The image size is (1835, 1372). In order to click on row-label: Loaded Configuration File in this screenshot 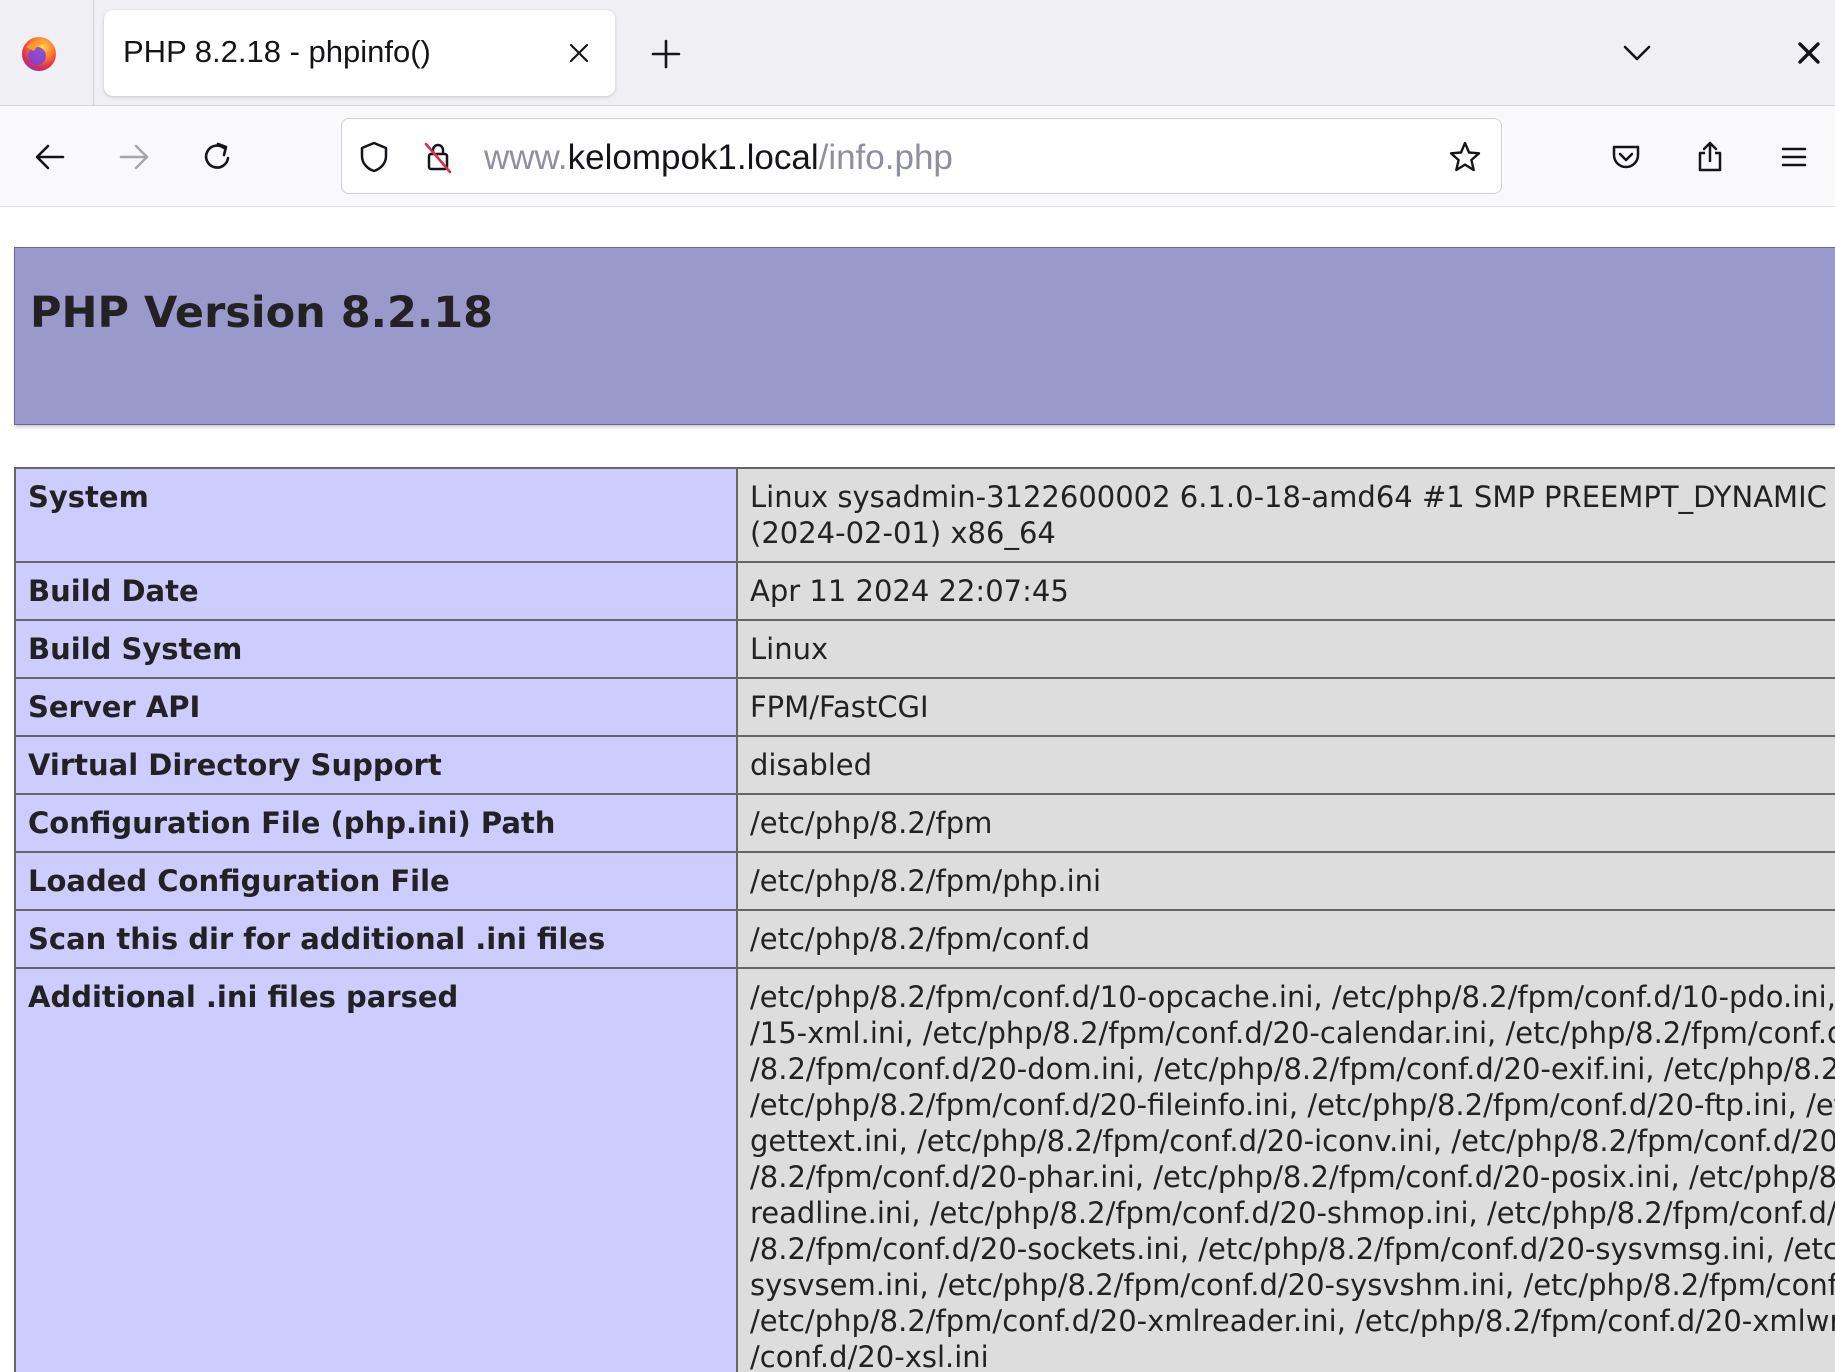, I will do `click(376, 881)`.